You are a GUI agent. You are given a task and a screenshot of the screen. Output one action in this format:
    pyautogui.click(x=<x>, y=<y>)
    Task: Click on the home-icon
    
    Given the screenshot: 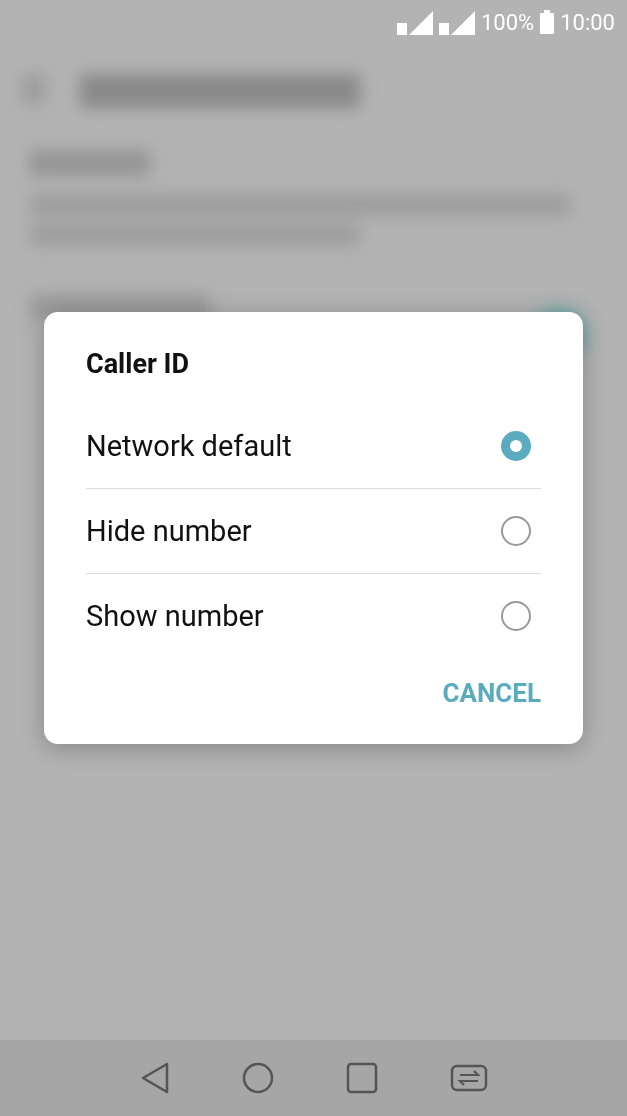 What is the action you would take?
    pyautogui.click(x=257, y=1078)
    